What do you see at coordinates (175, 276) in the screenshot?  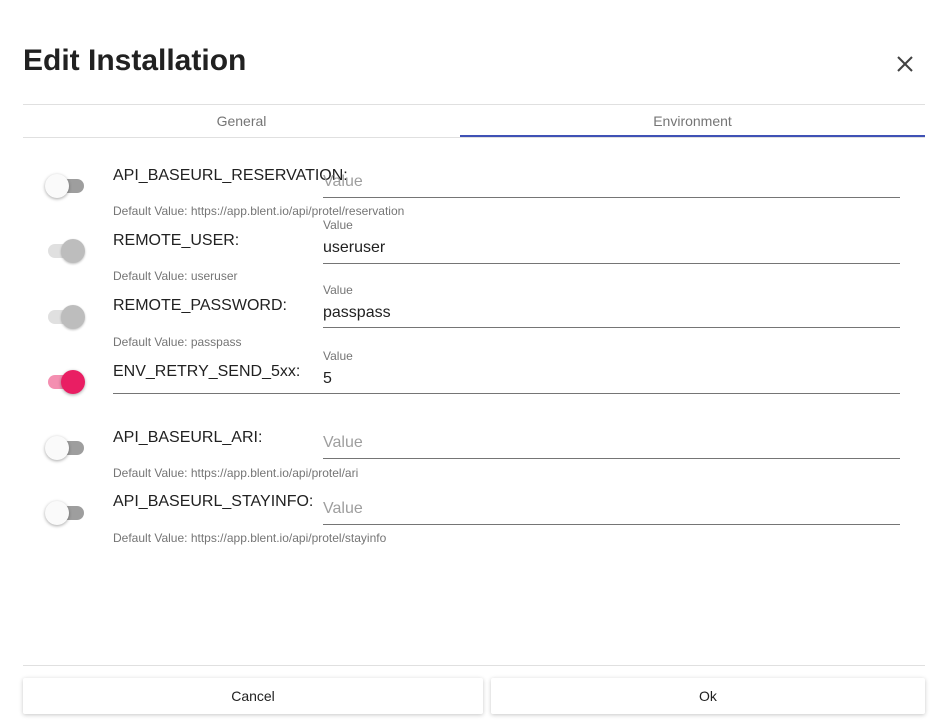 I see `default-value-text: Default Value: useruser` at bounding box center [175, 276].